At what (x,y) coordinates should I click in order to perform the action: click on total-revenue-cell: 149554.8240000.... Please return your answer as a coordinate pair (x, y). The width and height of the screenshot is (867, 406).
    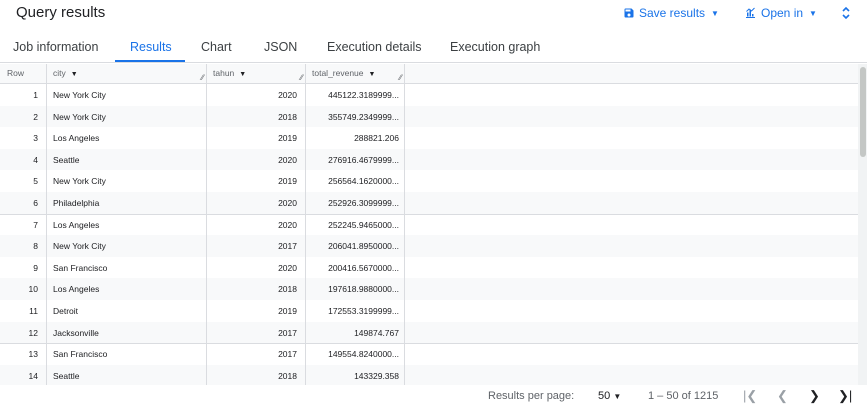
    Looking at the image, I should click on (363, 354).